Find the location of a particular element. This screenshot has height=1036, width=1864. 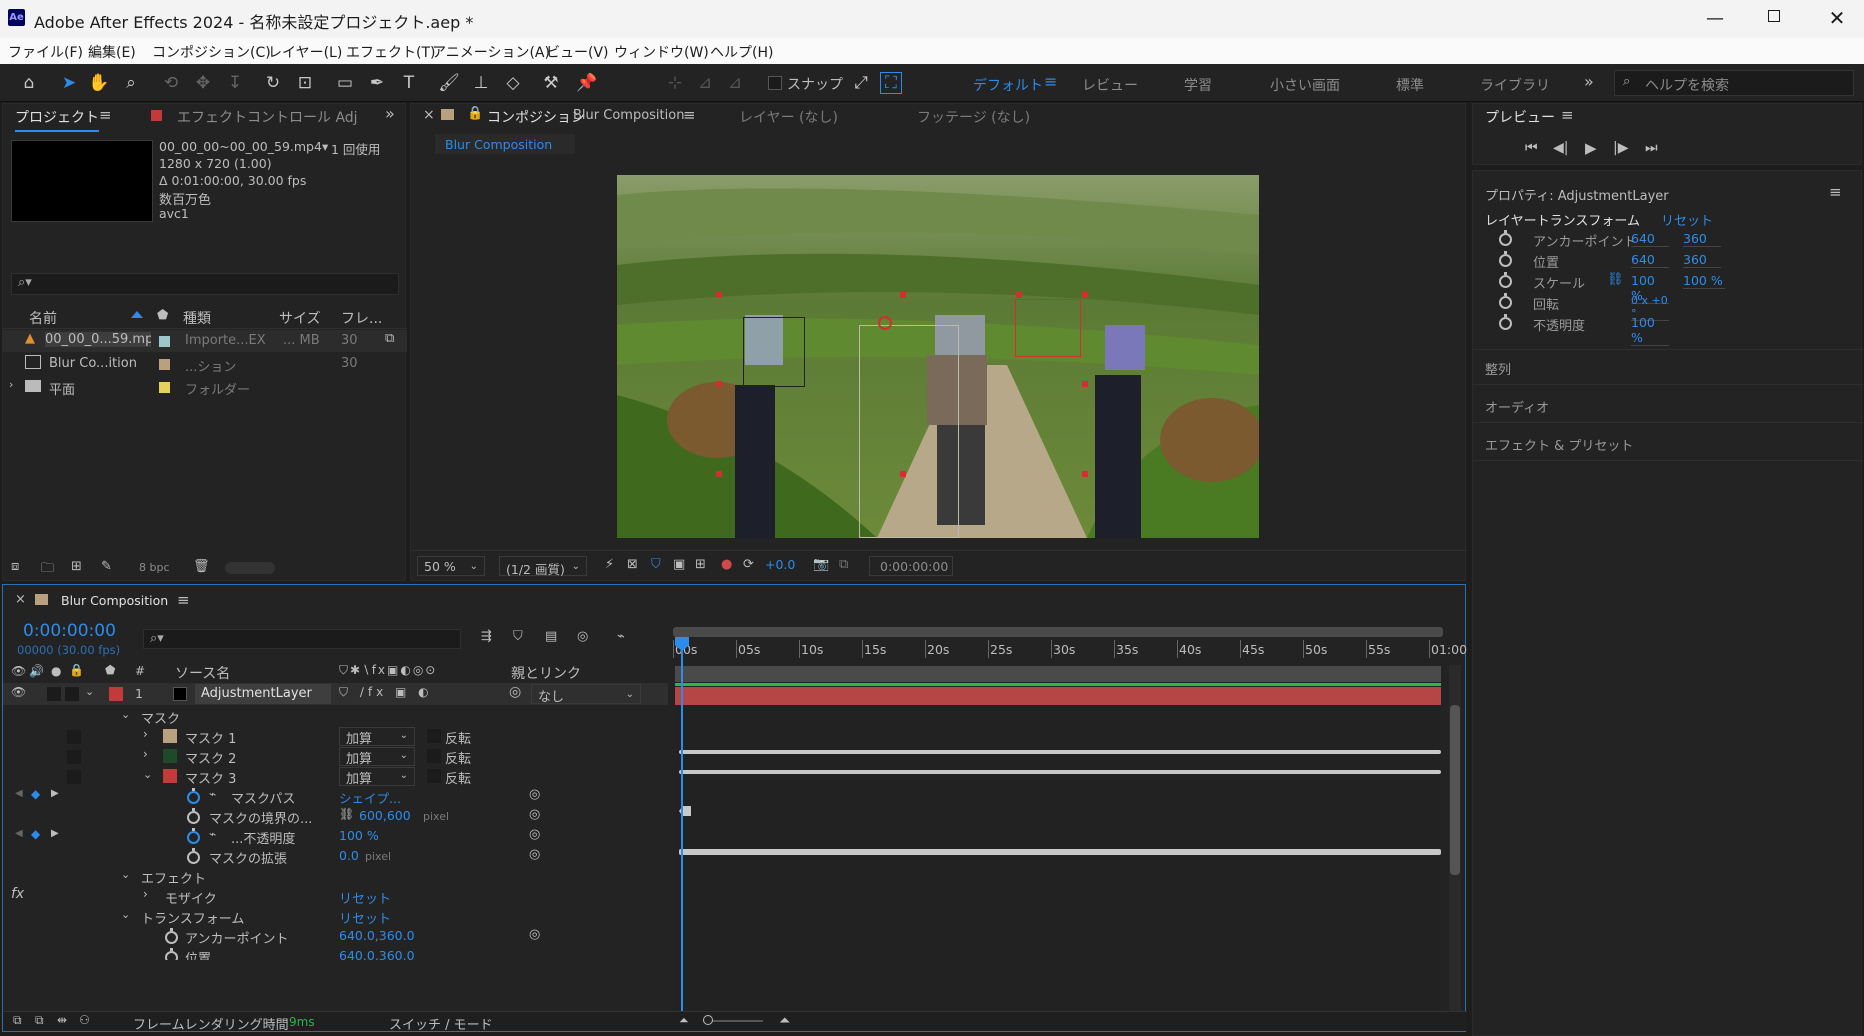

help-search-input: ⌕ ヘルプを検索 is located at coordinates (1734, 83).